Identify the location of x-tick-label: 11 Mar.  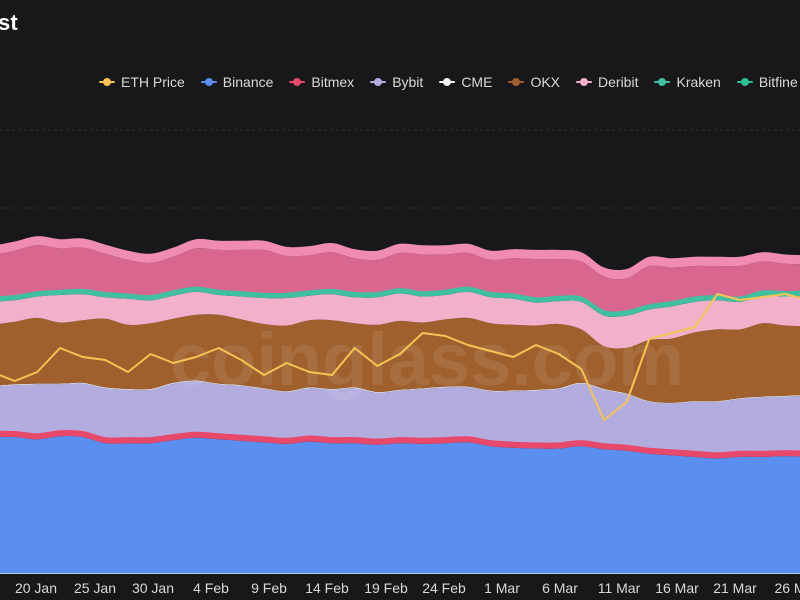
(619, 588).